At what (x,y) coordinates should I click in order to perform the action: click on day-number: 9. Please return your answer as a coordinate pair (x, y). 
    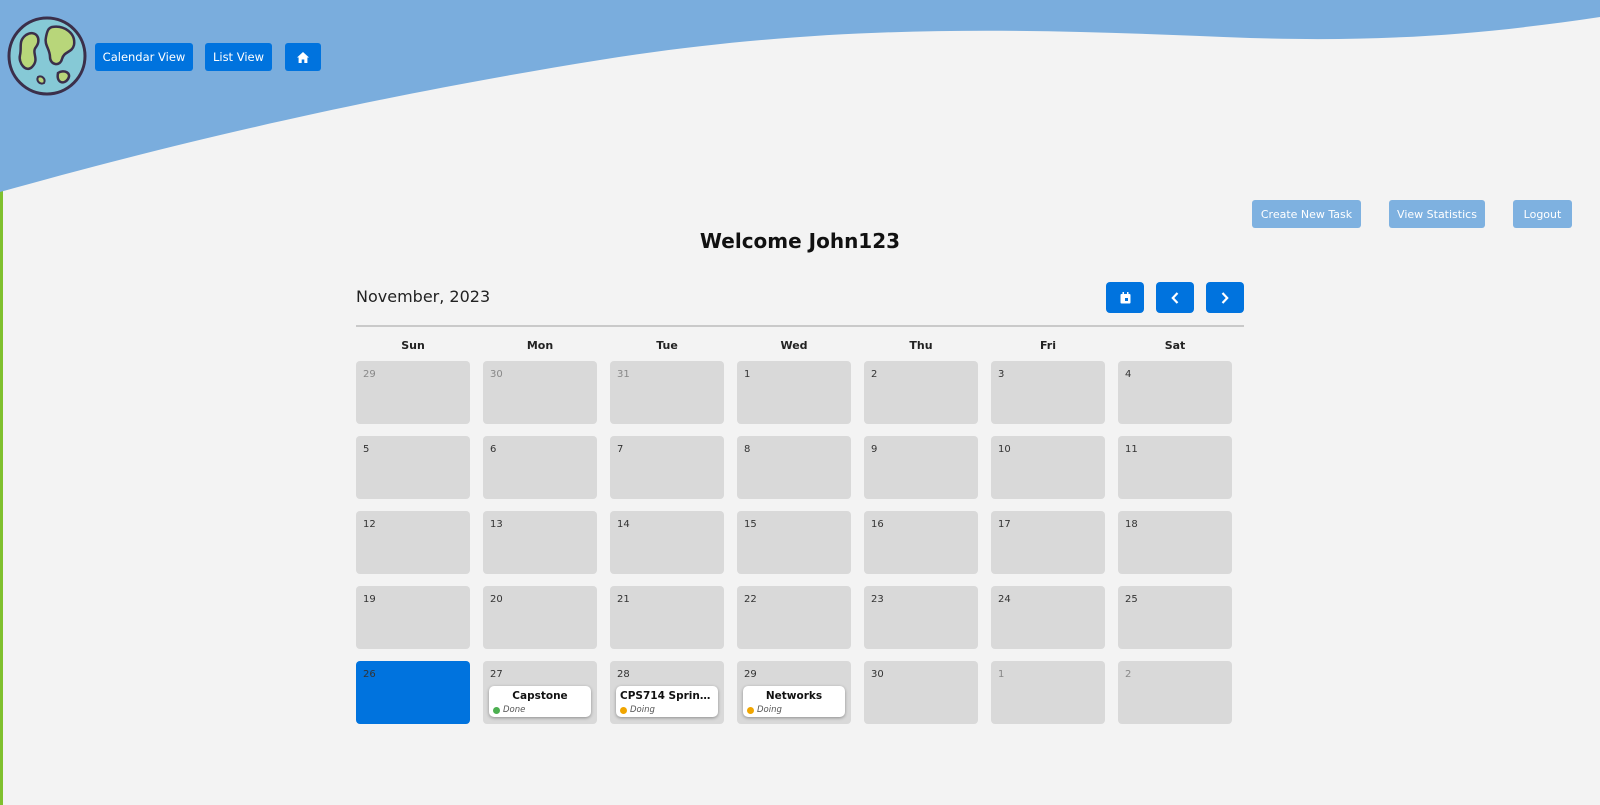
    Looking at the image, I should click on (874, 449).